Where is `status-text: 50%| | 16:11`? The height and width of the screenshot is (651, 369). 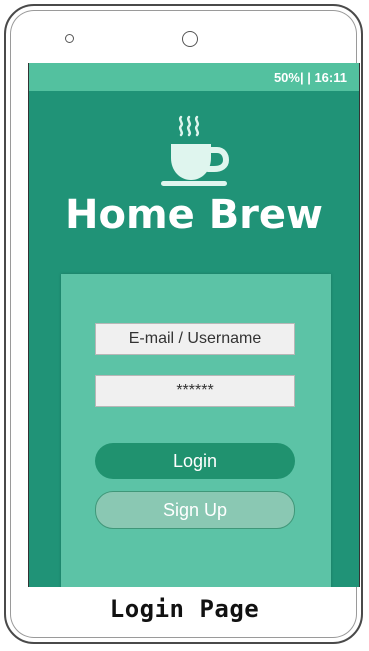 status-text: 50%| | 16:11 is located at coordinates (310, 77).